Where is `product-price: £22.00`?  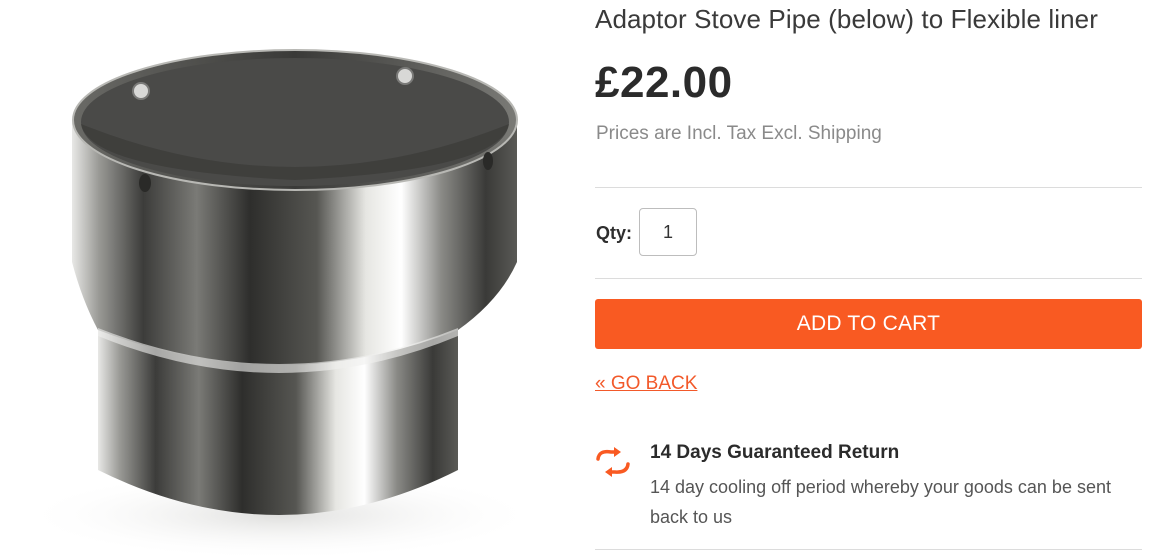 product-price: £22.00 is located at coordinates (664, 82).